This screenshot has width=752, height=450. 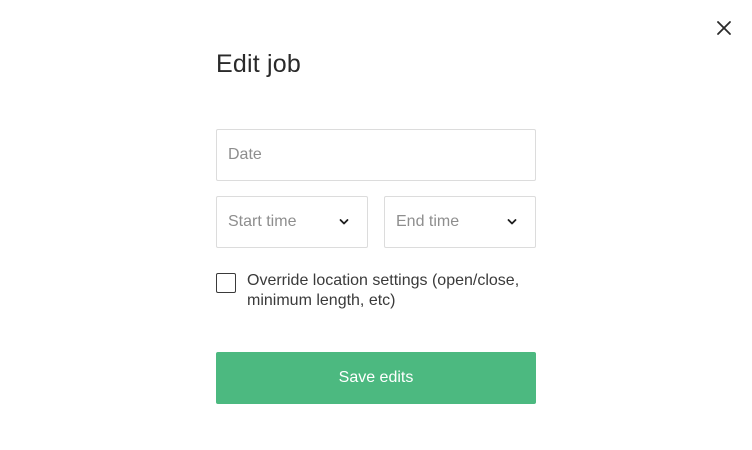 What do you see at coordinates (262, 221) in the screenshot?
I see `start-time-placeholder: Start time` at bounding box center [262, 221].